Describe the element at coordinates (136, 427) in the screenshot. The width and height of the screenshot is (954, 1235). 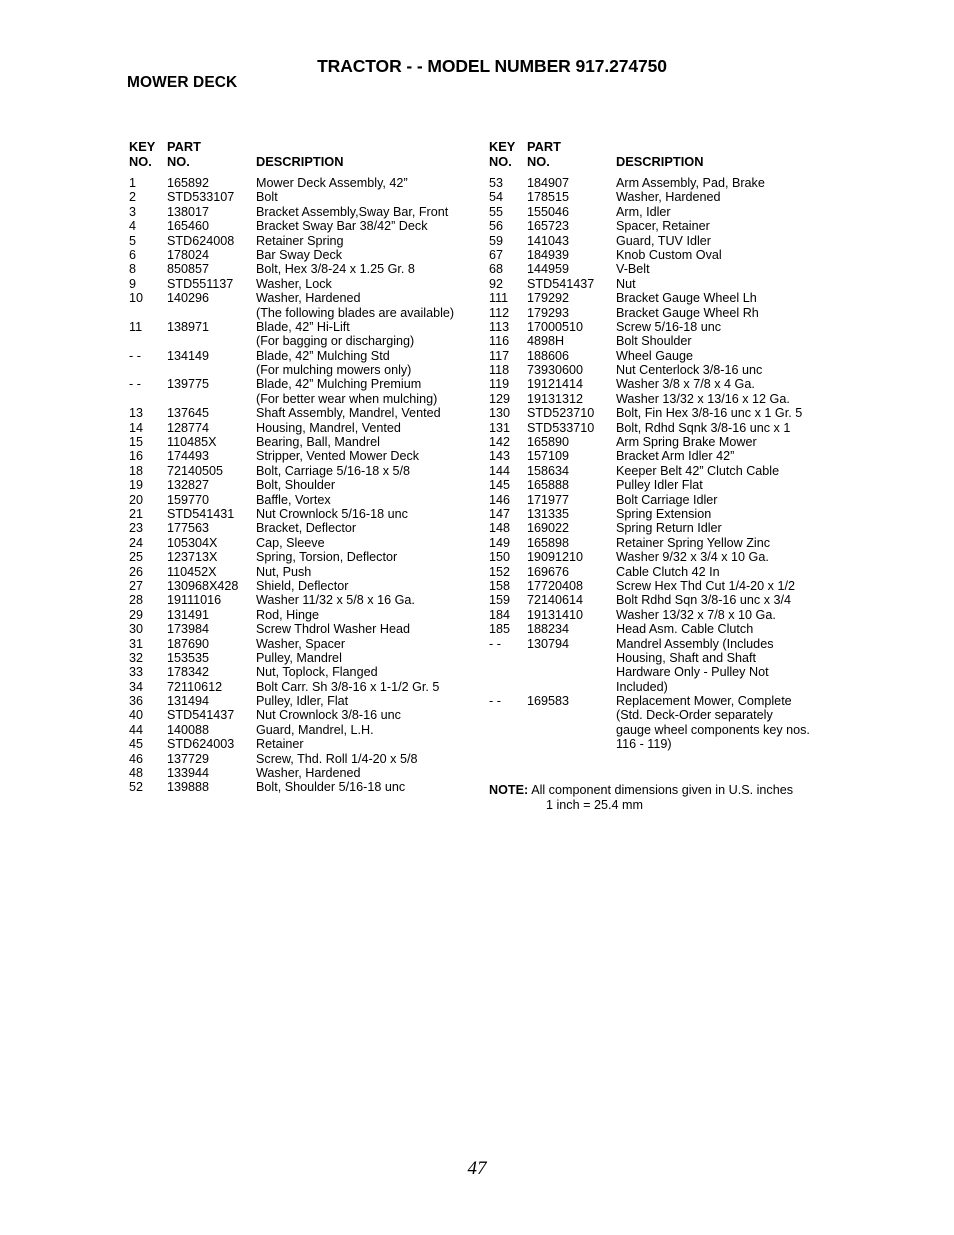
I see `cell-key-number: 14` at that location.